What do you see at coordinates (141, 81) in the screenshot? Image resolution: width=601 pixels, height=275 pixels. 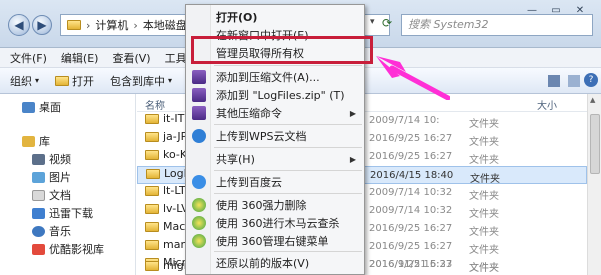 I see `include-in-library-button: 包含到库中 ▾` at bounding box center [141, 81].